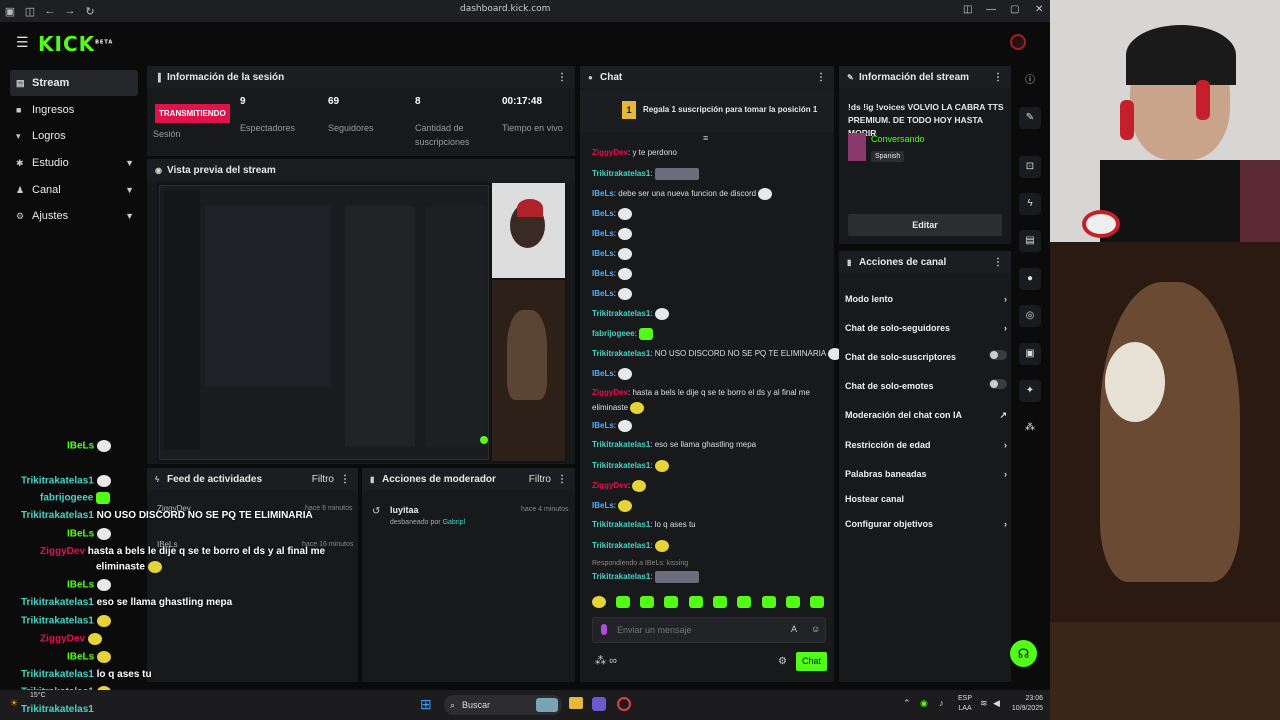 Image resolution: width=1280 pixels, height=720 pixels. What do you see at coordinates (1030, 167) in the screenshot?
I see `target-icon: ⊡` at bounding box center [1030, 167].